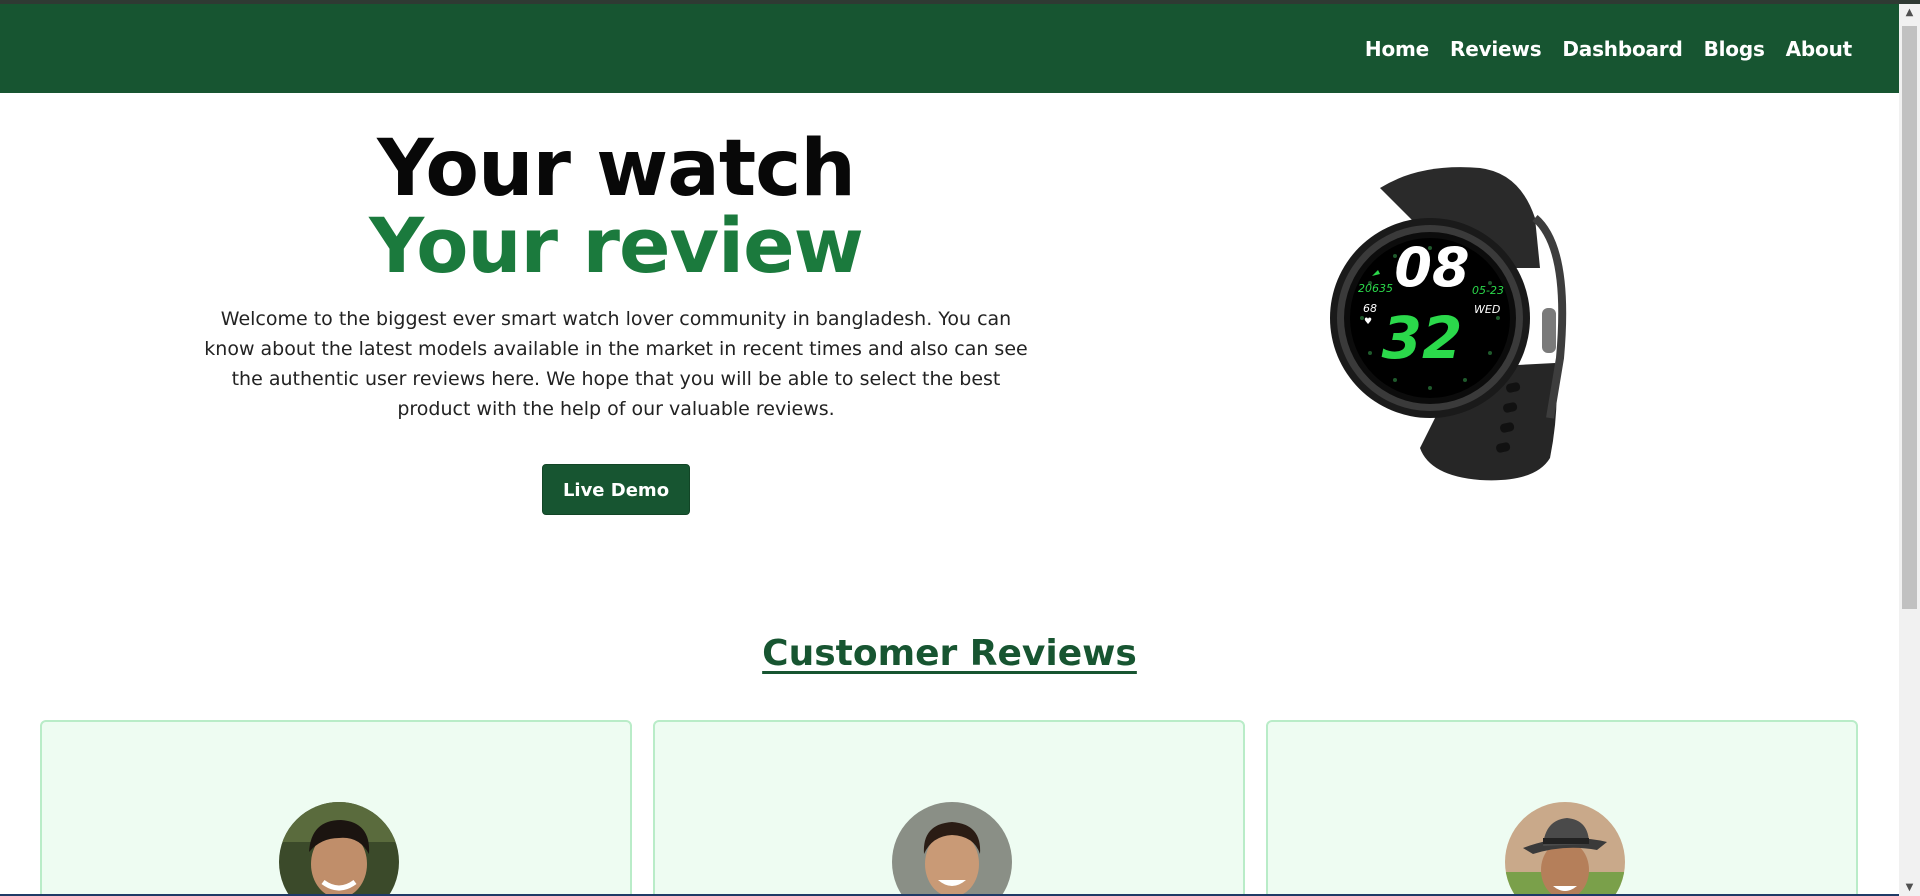 The height and width of the screenshot is (896, 1920). What do you see at coordinates (949, 653) in the screenshot?
I see `customer-reviews-heading: Customer Reviews` at bounding box center [949, 653].